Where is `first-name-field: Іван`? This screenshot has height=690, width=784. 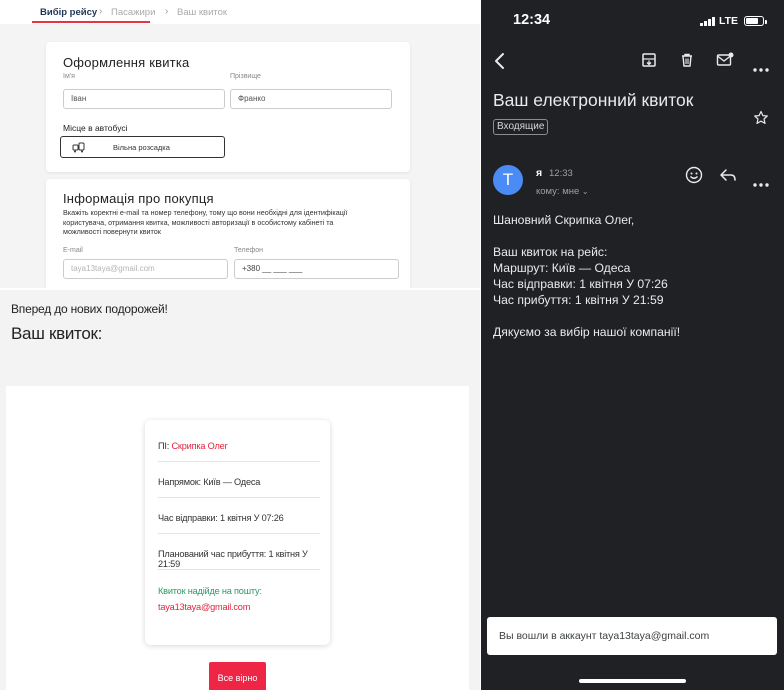
first-name-field: Іван is located at coordinates (144, 99).